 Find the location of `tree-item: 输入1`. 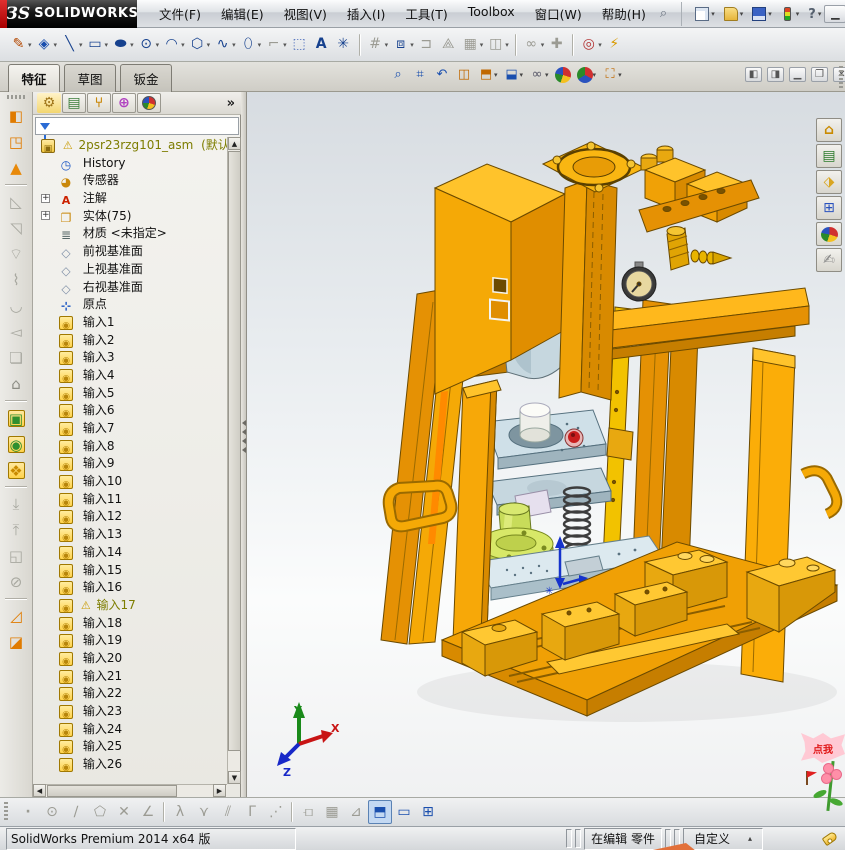

tree-item: 输入1 is located at coordinates (130, 323).